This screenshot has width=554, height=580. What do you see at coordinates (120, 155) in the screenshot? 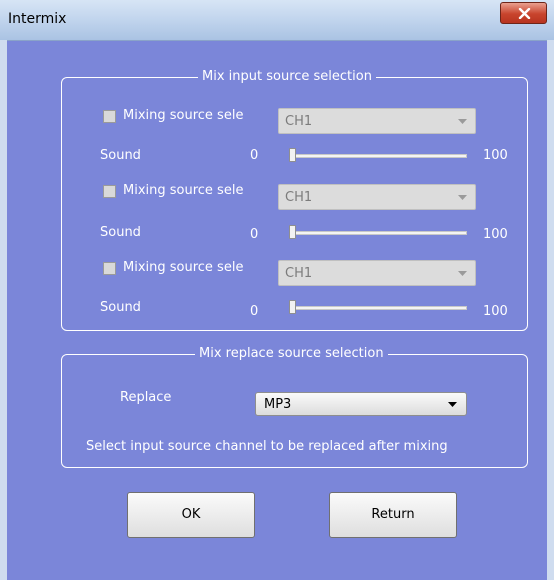
I see `sound-label-1: Sound` at bounding box center [120, 155].